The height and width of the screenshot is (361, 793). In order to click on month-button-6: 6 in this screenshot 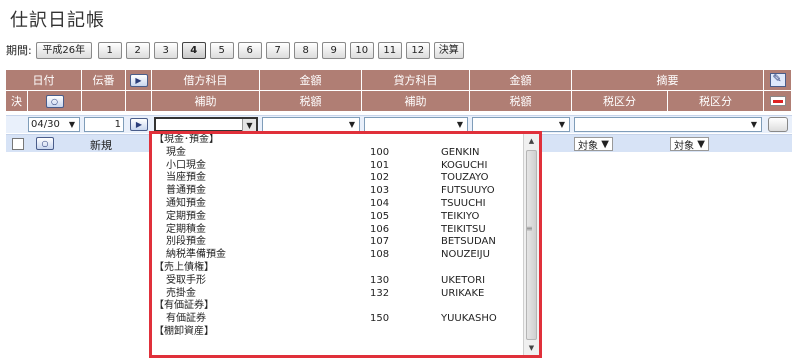, I will do `click(249, 50)`.